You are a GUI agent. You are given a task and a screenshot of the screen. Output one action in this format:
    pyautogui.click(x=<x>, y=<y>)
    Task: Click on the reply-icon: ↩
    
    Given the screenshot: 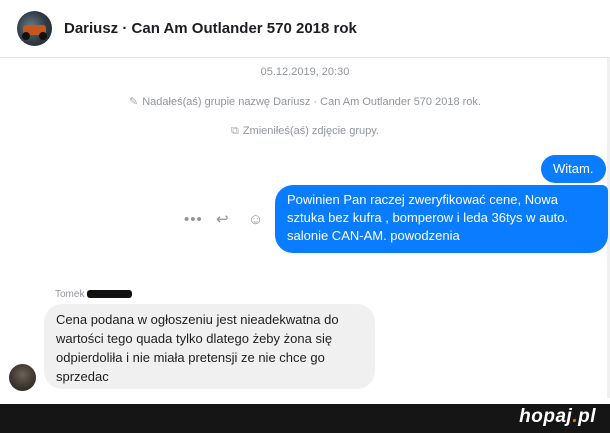 What is the action you would take?
    pyautogui.click(x=222, y=220)
    